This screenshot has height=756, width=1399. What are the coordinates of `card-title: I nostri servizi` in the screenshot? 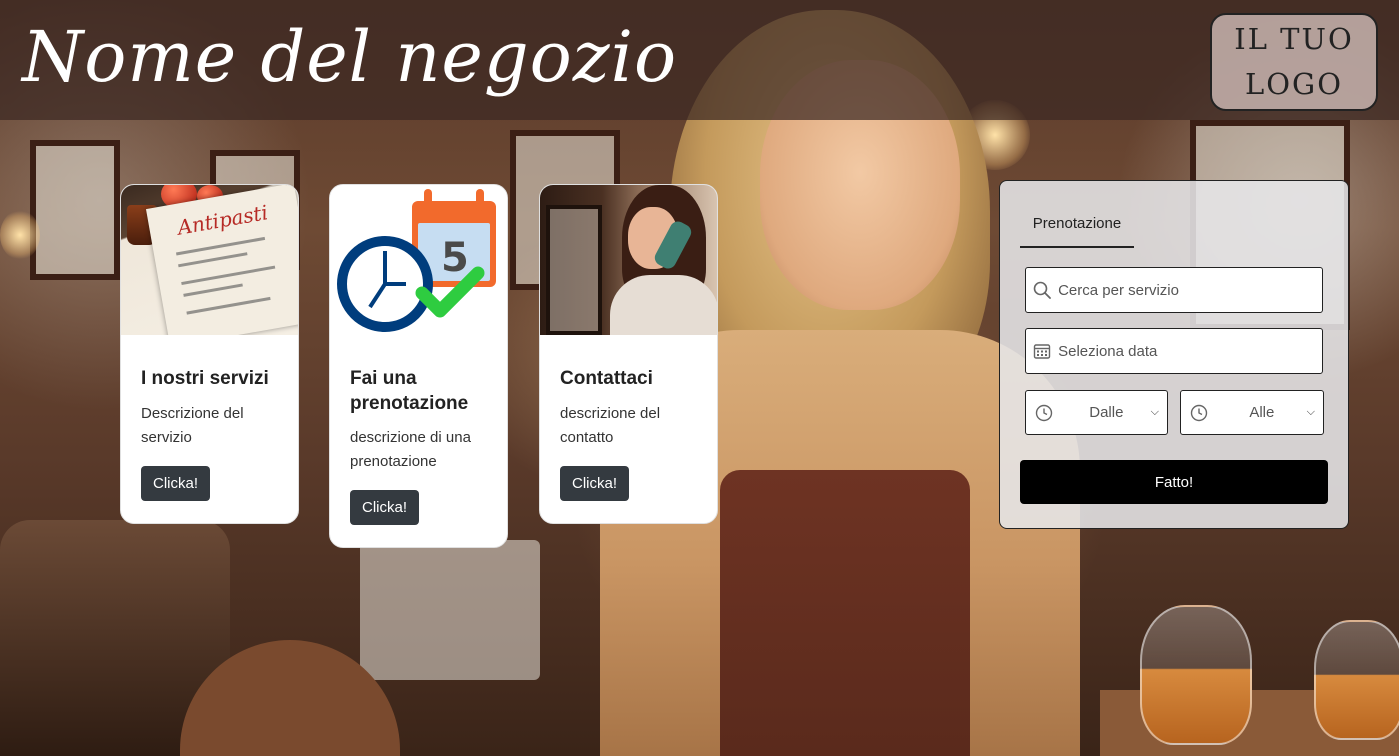 It's located at (205, 378).